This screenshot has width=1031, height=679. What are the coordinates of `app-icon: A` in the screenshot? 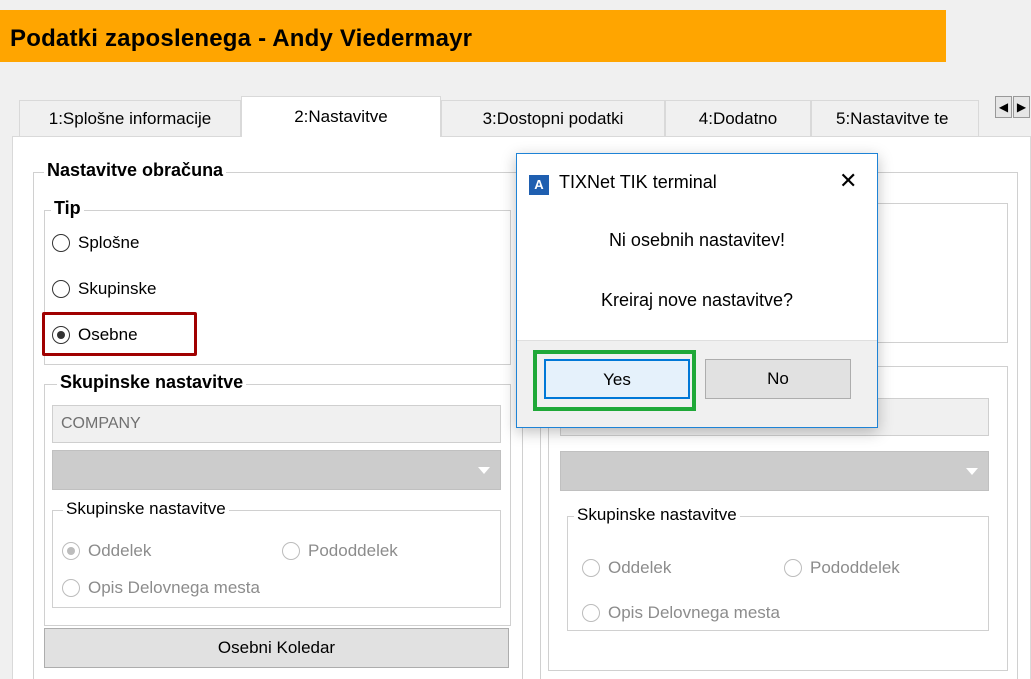 It's located at (539, 185).